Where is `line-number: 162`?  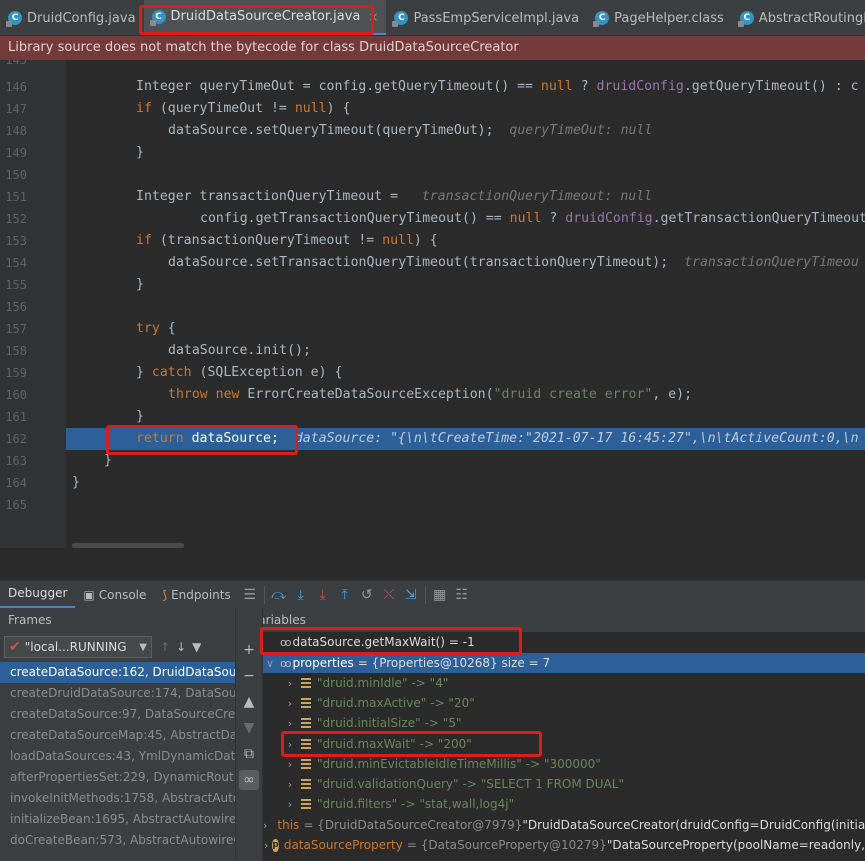
line-number: 162 is located at coordinates (16, 439).